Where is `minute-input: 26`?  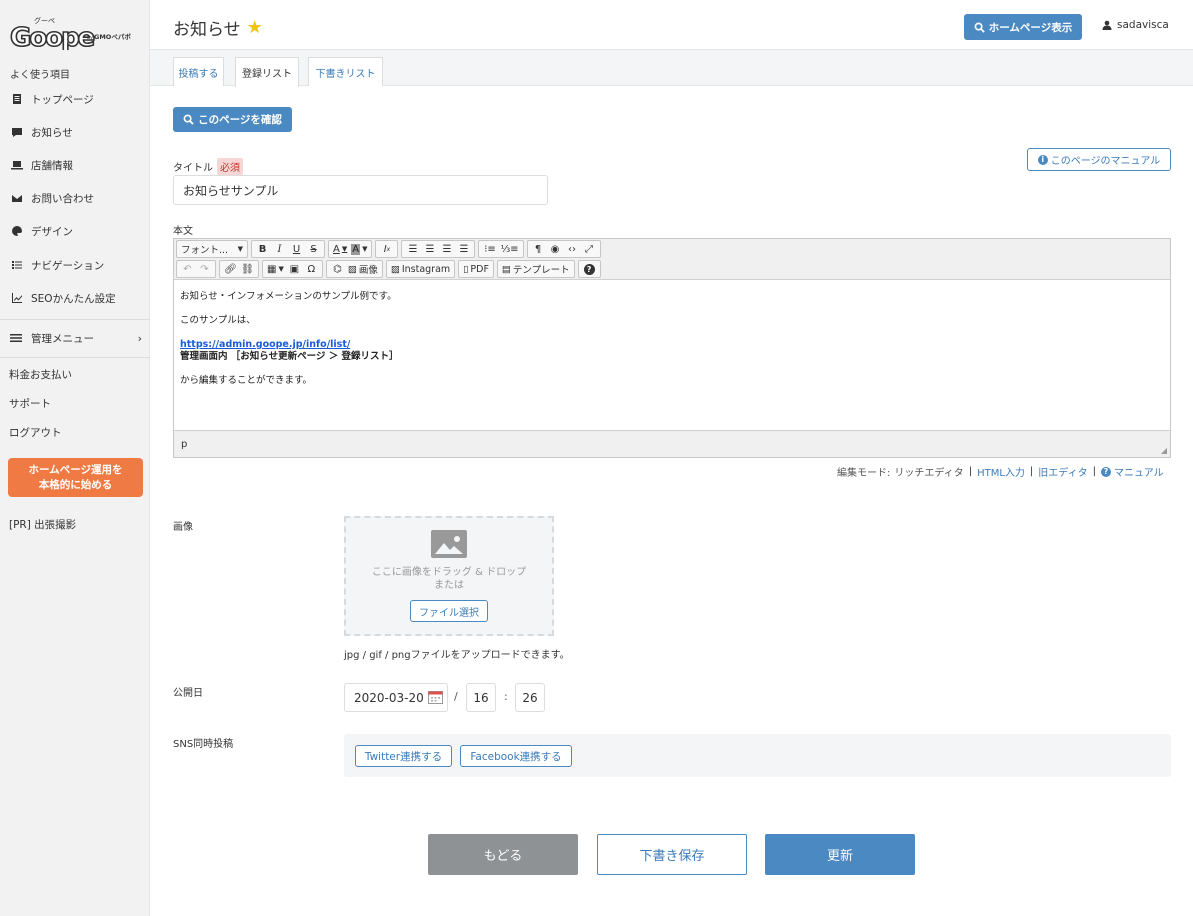
minute-input: 26 is located at coordinates (530, 697).